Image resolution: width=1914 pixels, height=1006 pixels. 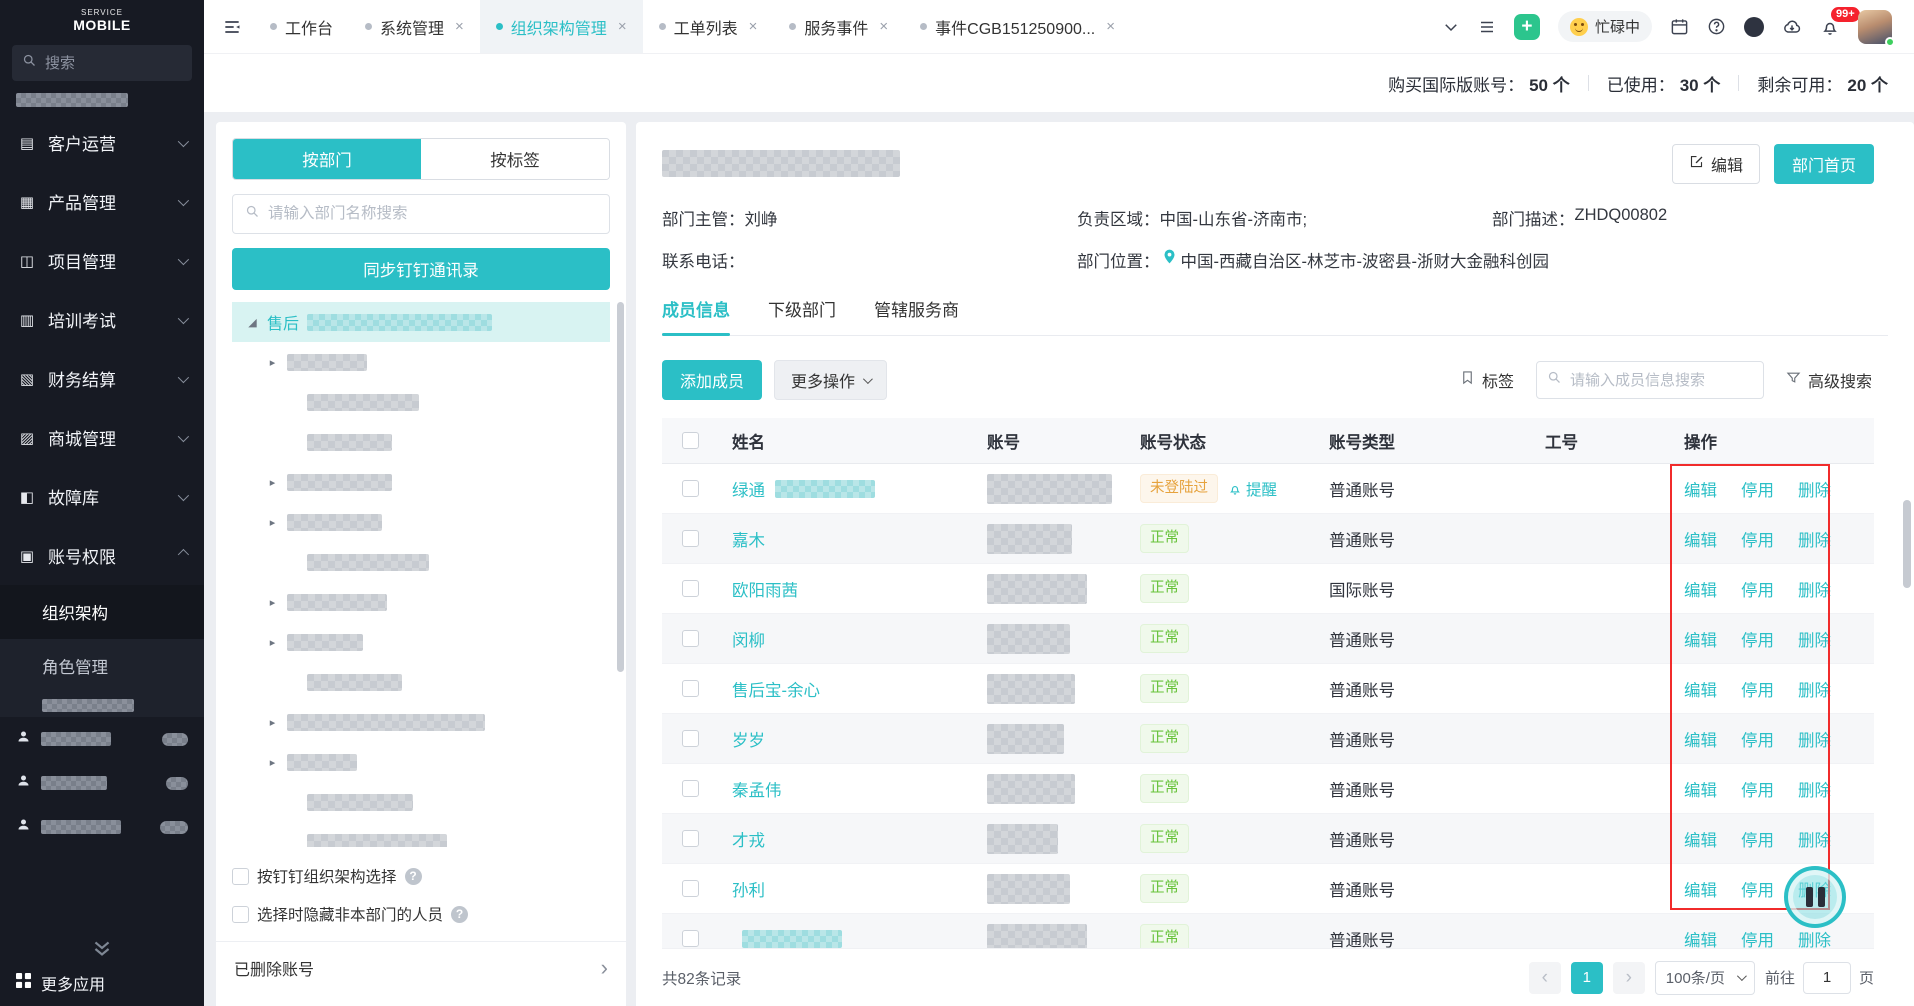 I want to click on workspace-tab: 服务事件 ×, so click(x=838, y=26).